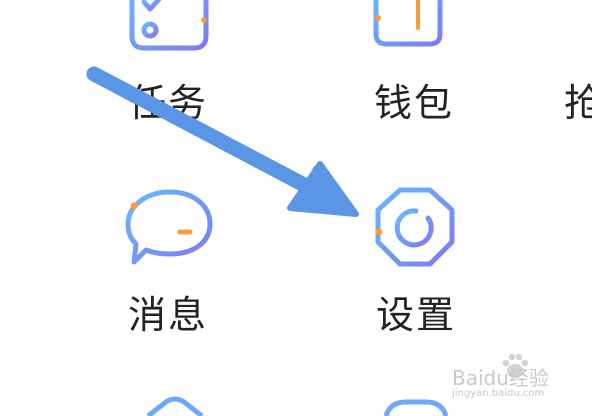 Image resolution: width=592 pixels, height=416 pixels. I want to click on task-list-icon, so click(170, 26).